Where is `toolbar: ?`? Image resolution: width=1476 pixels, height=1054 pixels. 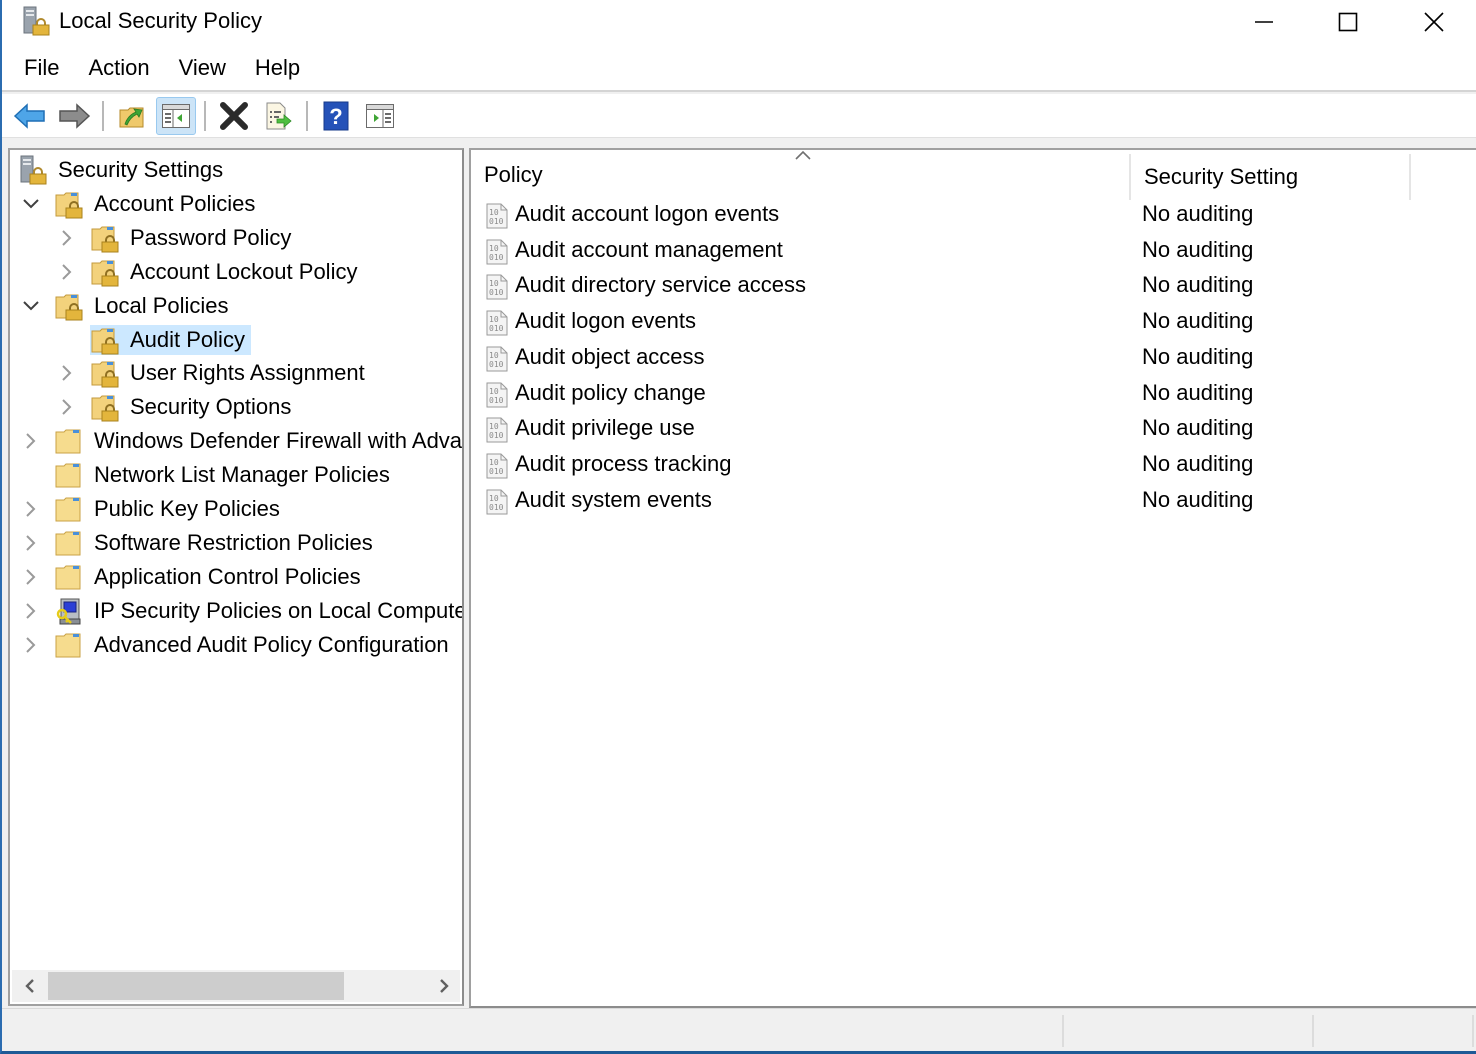 toolbar: ? is located at coordinates (739, 116).